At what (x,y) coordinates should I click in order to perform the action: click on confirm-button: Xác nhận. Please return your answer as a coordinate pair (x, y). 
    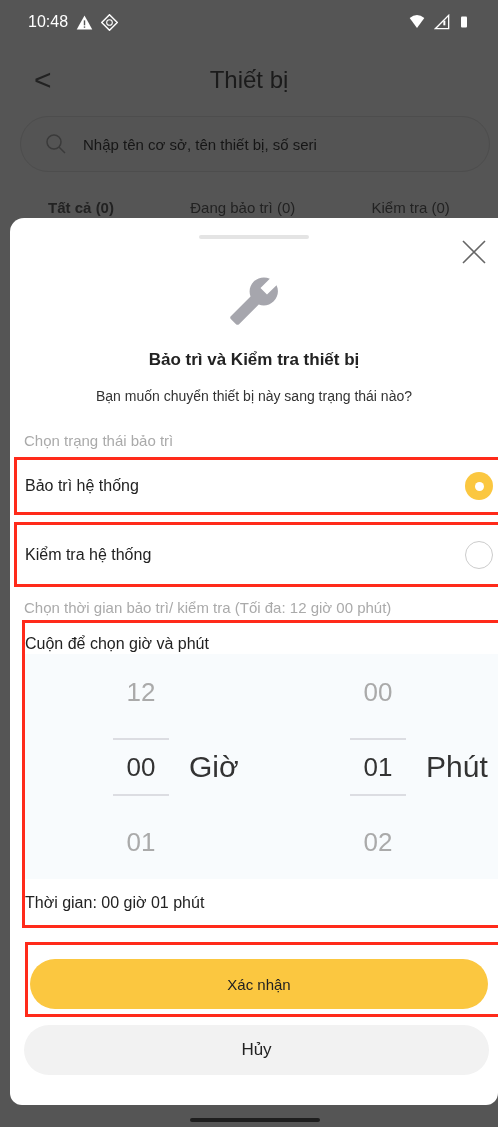
    Looking at the image, I should click on (259, 984).